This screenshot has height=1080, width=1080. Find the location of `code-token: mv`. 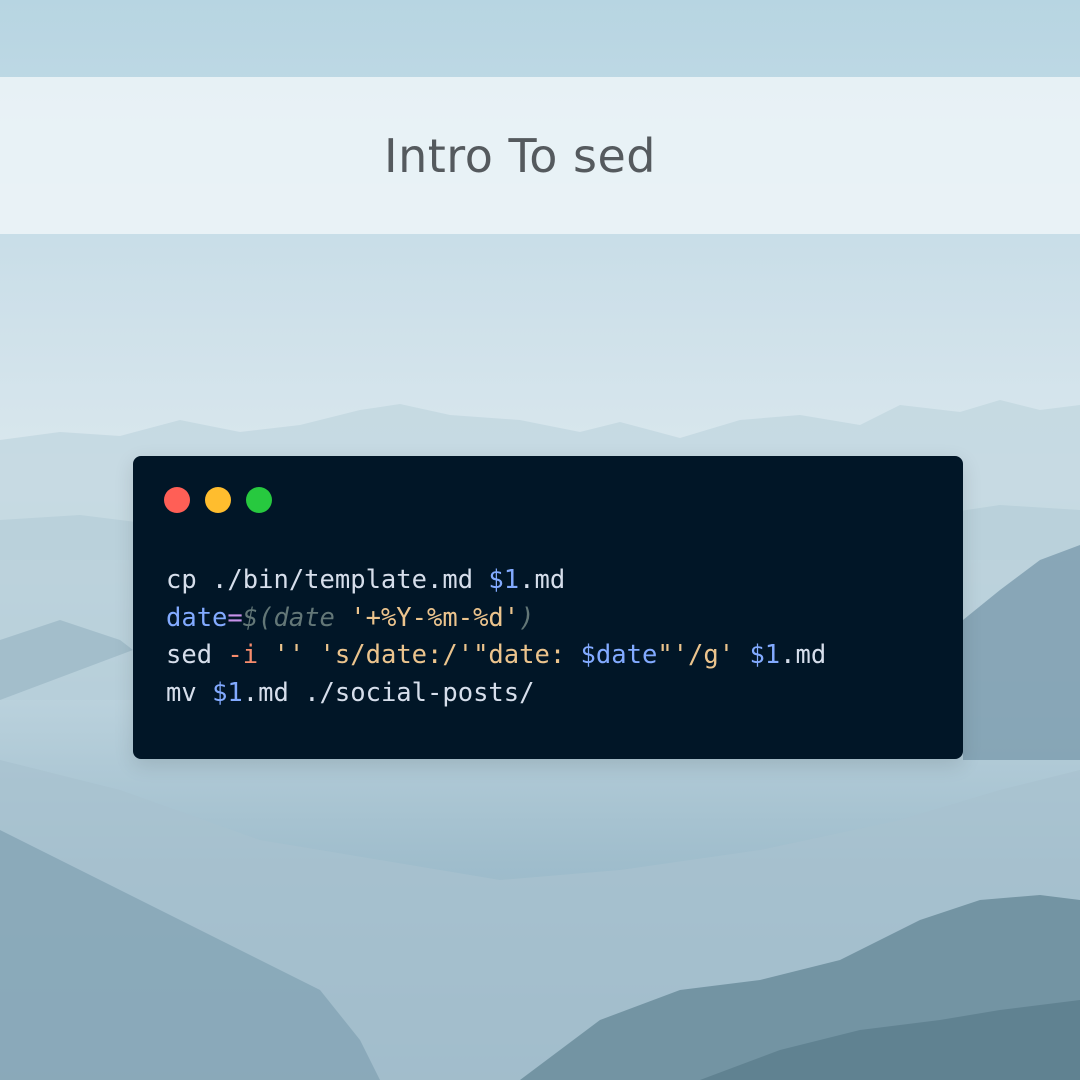

code-token: mv is located at coordinates (189, 692).